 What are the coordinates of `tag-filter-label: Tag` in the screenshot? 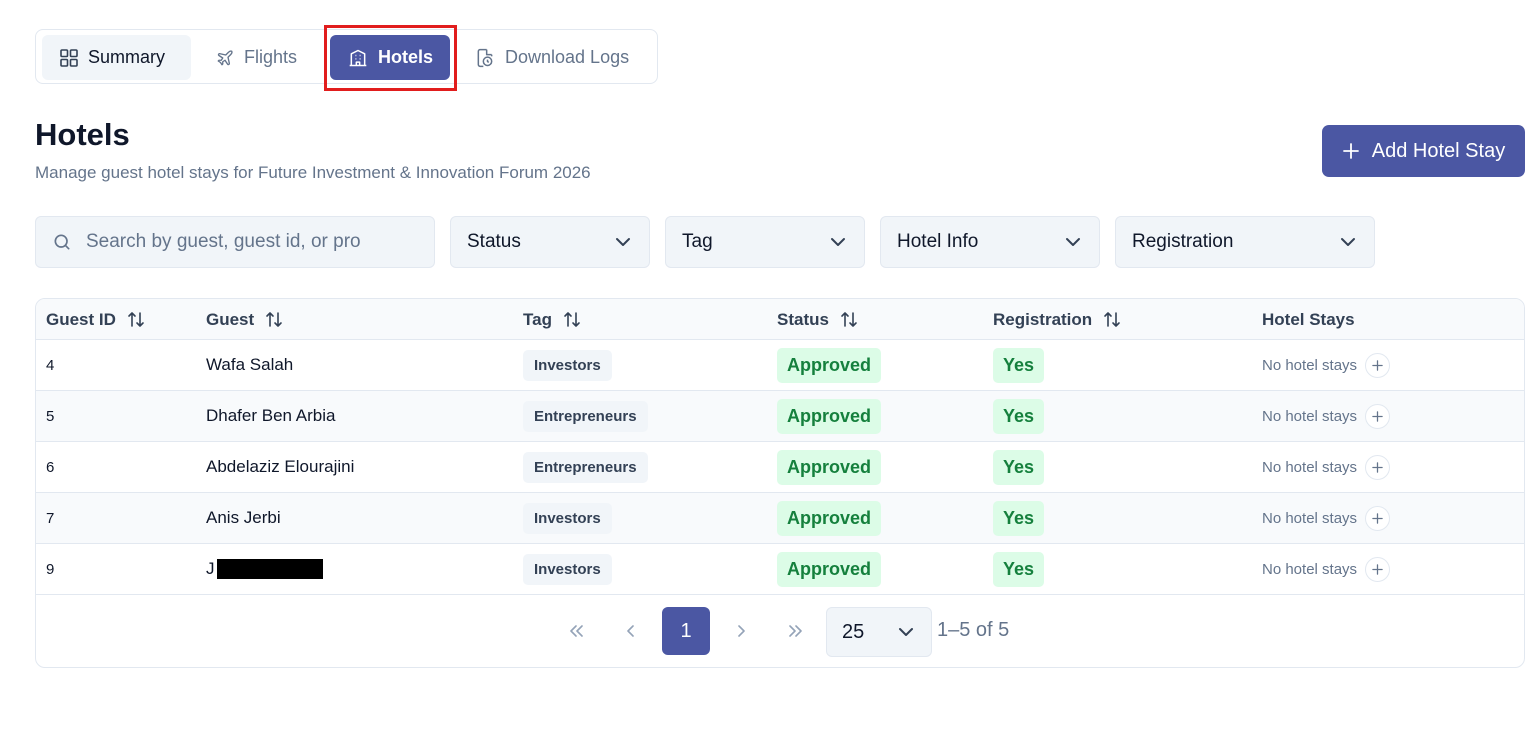 It's located at (697, 241).